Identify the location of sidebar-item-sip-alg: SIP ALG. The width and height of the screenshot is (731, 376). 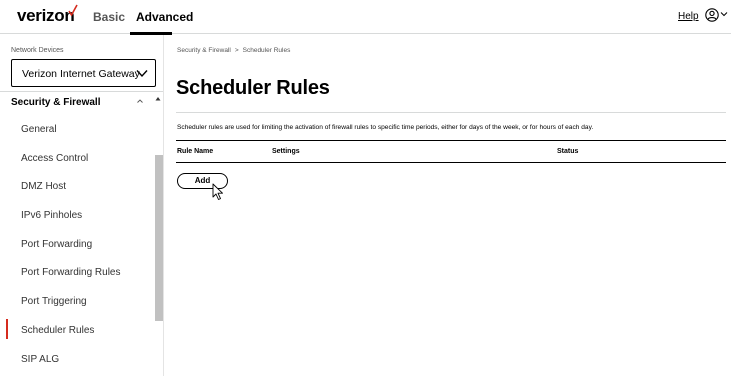
(76, 358).